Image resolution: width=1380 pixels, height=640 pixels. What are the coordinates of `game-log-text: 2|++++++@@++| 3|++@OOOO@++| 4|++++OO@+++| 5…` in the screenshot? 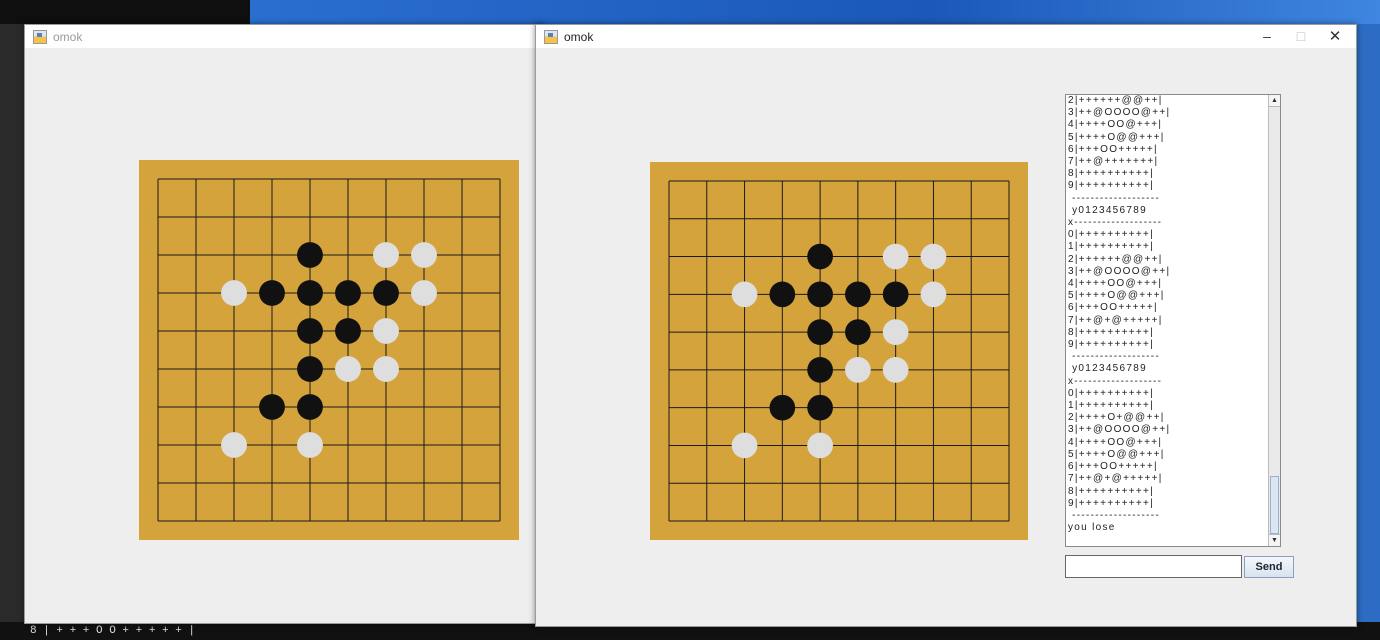 It's located at (1166, 314).